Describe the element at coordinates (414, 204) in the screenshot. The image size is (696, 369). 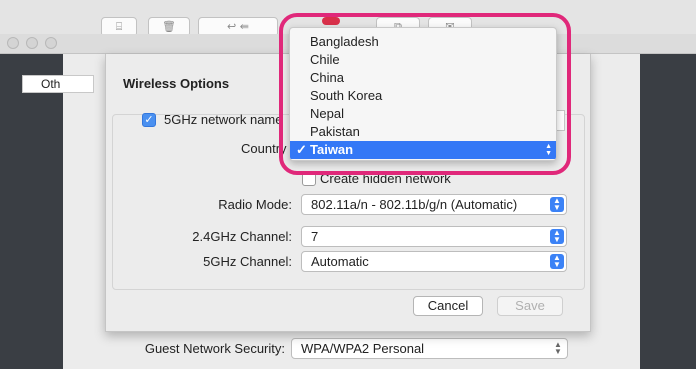
I see `radio-mode-value: 802.11a/n - 802.11b/g/n (Automatic)` at that location.